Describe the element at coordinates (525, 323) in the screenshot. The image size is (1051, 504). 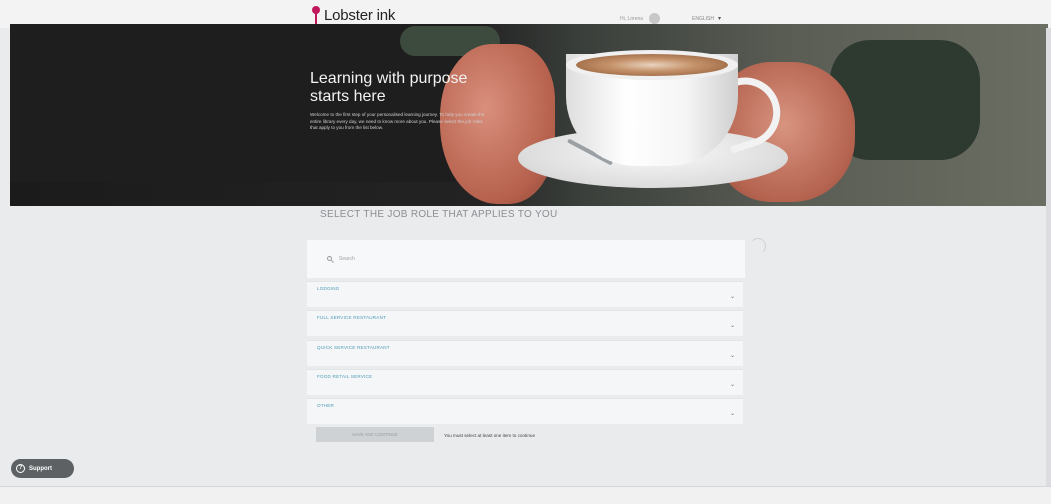
I see `role-option-full-service-restaurant: FULL SERVICE RESTAURANT ⌄` at that location.